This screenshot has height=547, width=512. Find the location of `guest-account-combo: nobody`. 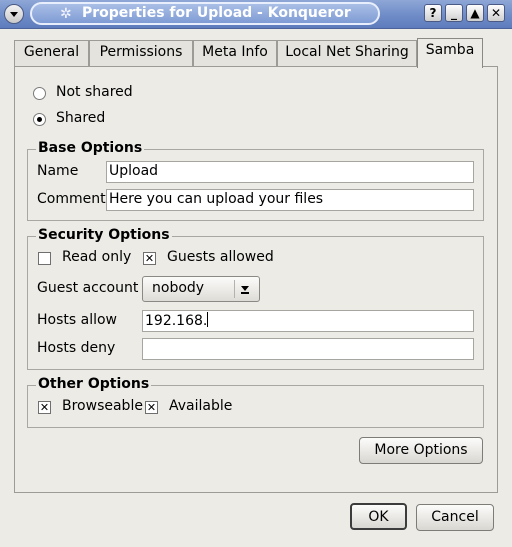

guest-account-combo: nobody is located at coordinates (201, 289).